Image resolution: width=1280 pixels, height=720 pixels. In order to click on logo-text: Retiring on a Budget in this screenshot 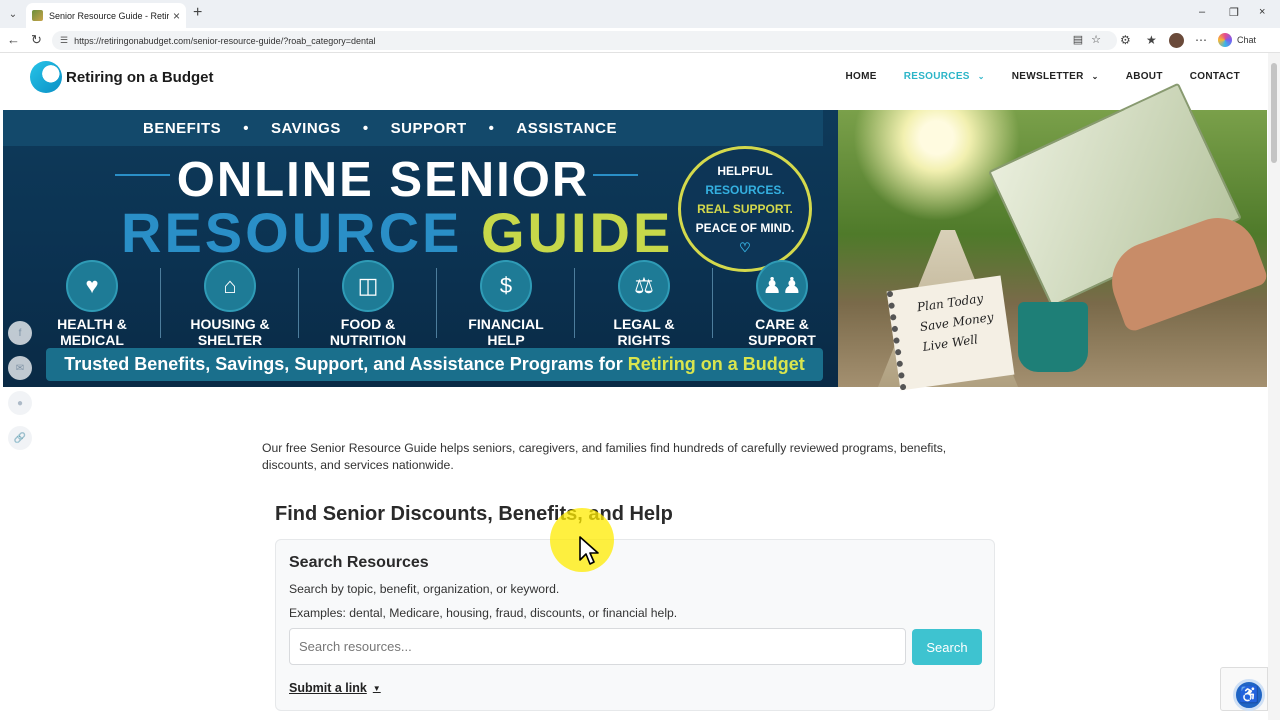, I will do `click(140, 77)`.